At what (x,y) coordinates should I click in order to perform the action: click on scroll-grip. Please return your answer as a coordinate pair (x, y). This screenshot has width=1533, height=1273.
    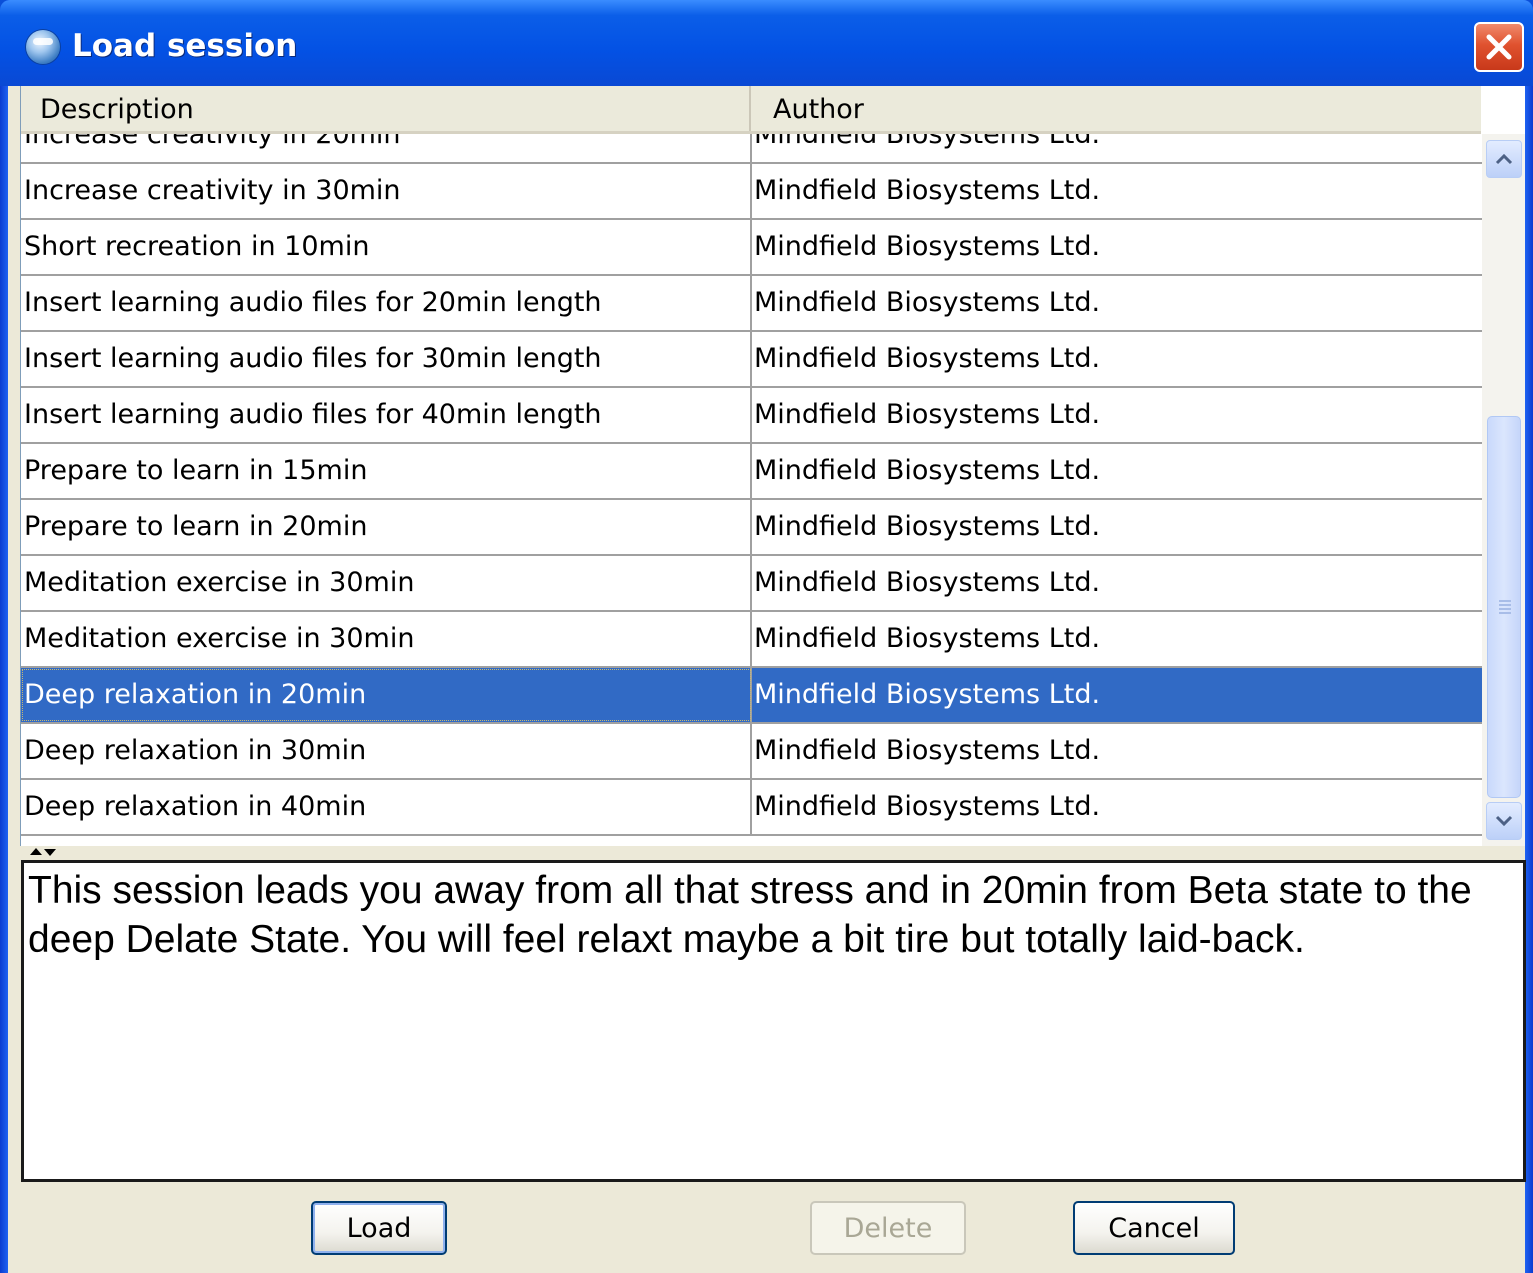
    Looking at the image, I should click on (1505, 601).